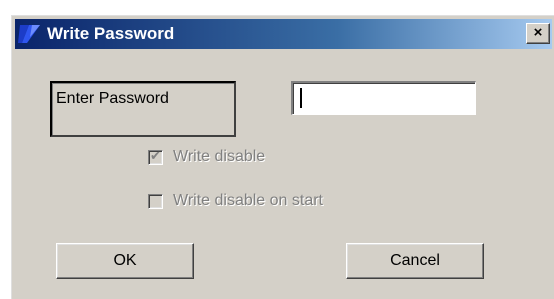 Image resolution: width=554 pixels, height=299 pixels. I want to click on close-icon: ×, so click(538, 32).